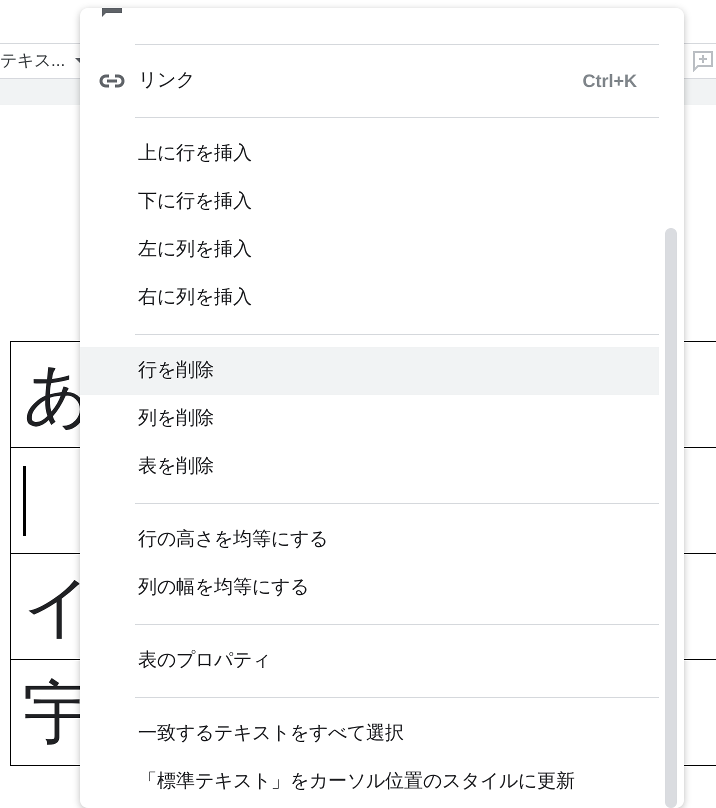 This screenshot has width=716, height=808. Describe the element at coordinates (369, 588) in the screenshot. I see `menu-item: 列の幅を均等にする` at that location.